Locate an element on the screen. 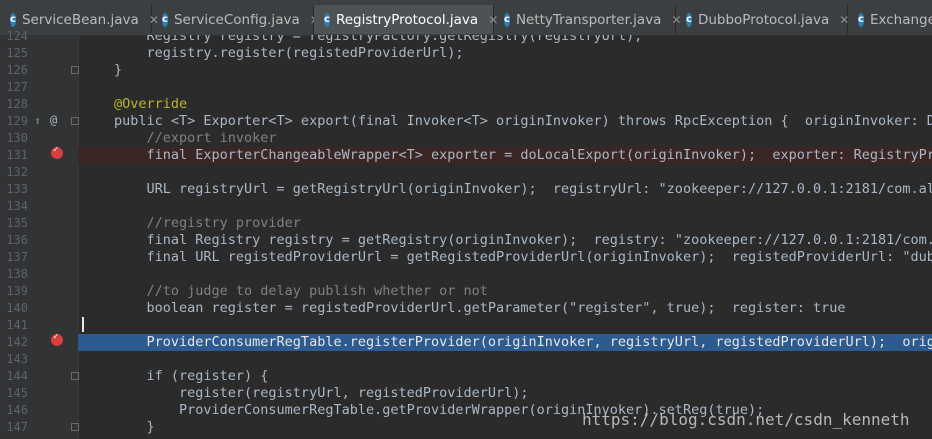 Image resolution: width=932 pixels, height=439 pixels. line-number: 132 is located at coordinates (17, 172).